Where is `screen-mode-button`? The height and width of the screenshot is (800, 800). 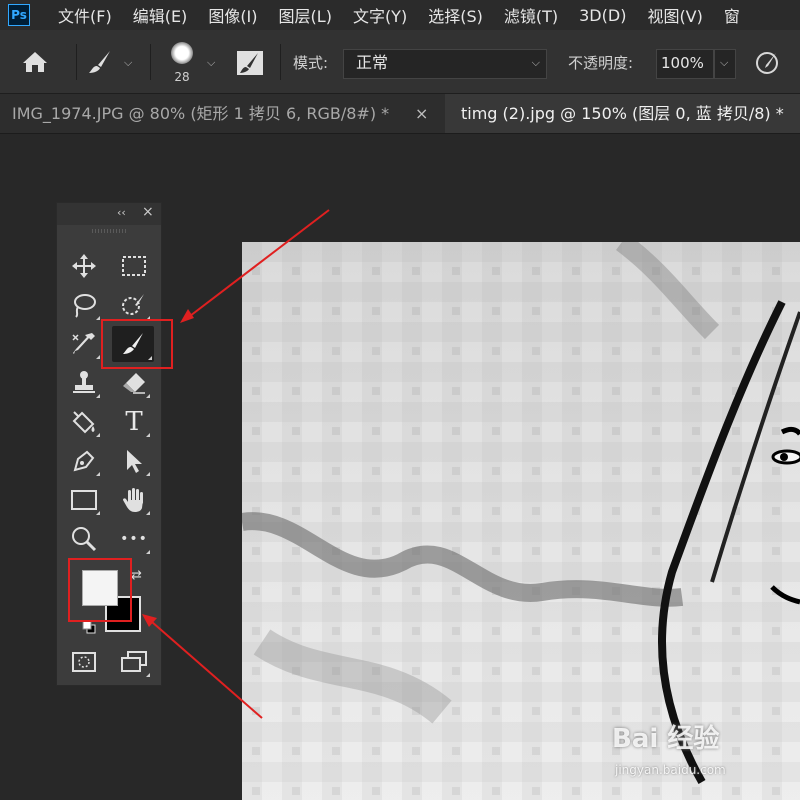 screen-mode-button is located at coordinates (134, 662).